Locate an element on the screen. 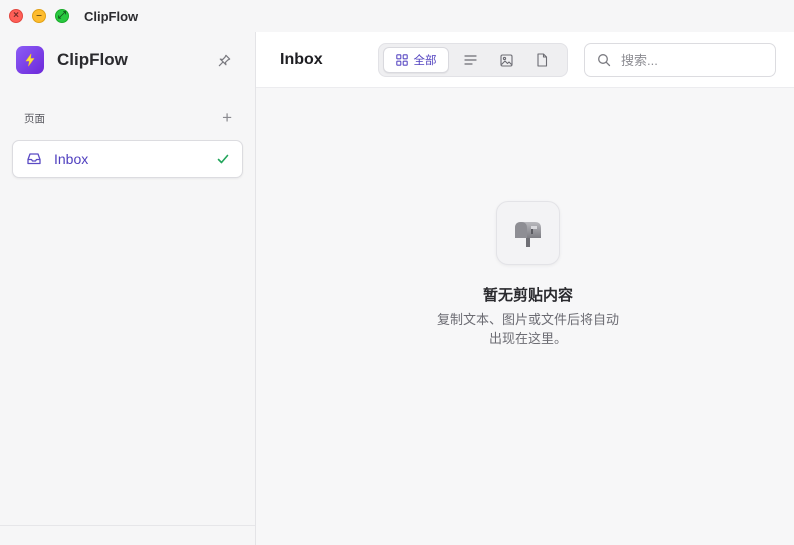  file-icon is located at coordinates (542, 60).